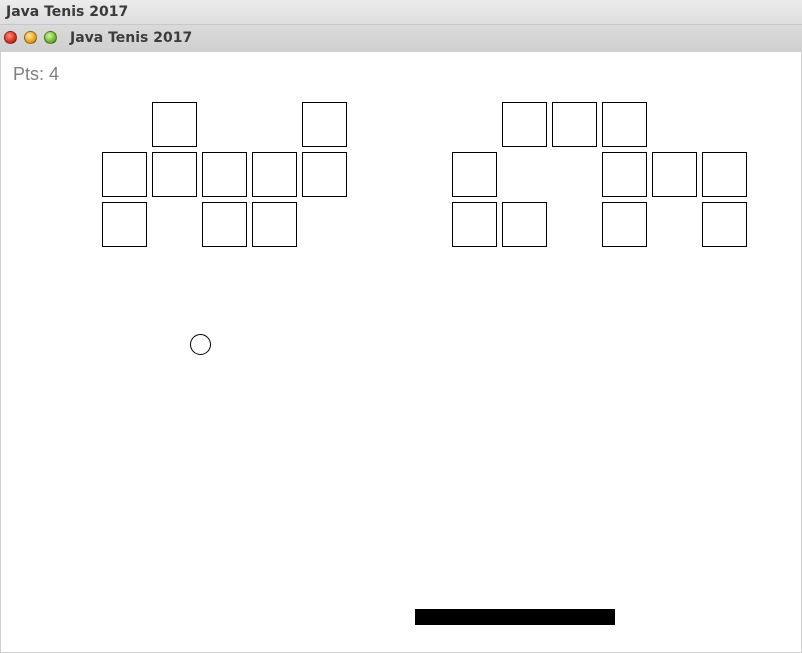 The width and height of the screenshot is (802, 653). I want to click on score-label: Pts: 4, so click(36, 74).